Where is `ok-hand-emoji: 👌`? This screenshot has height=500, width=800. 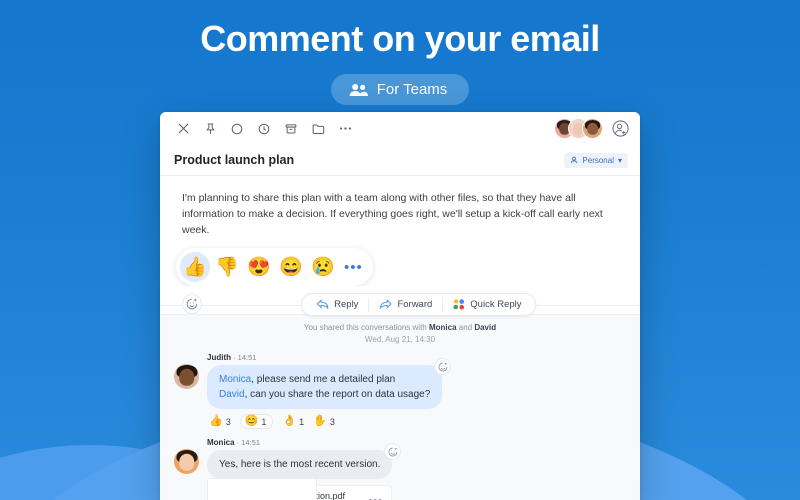 ok-hand-emoji: 👌 is located at coordinates (289, 421).